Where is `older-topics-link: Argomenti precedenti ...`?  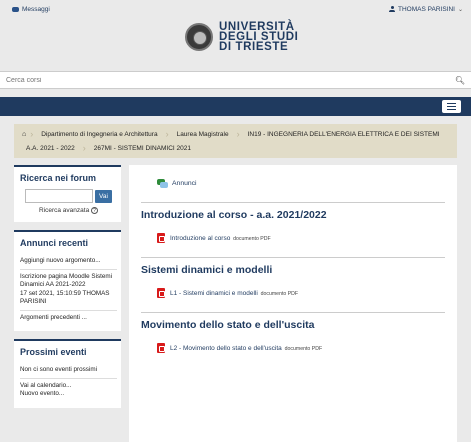
older-topics-link: Argomenti precedenti ... is located at coordinates (68, 317).